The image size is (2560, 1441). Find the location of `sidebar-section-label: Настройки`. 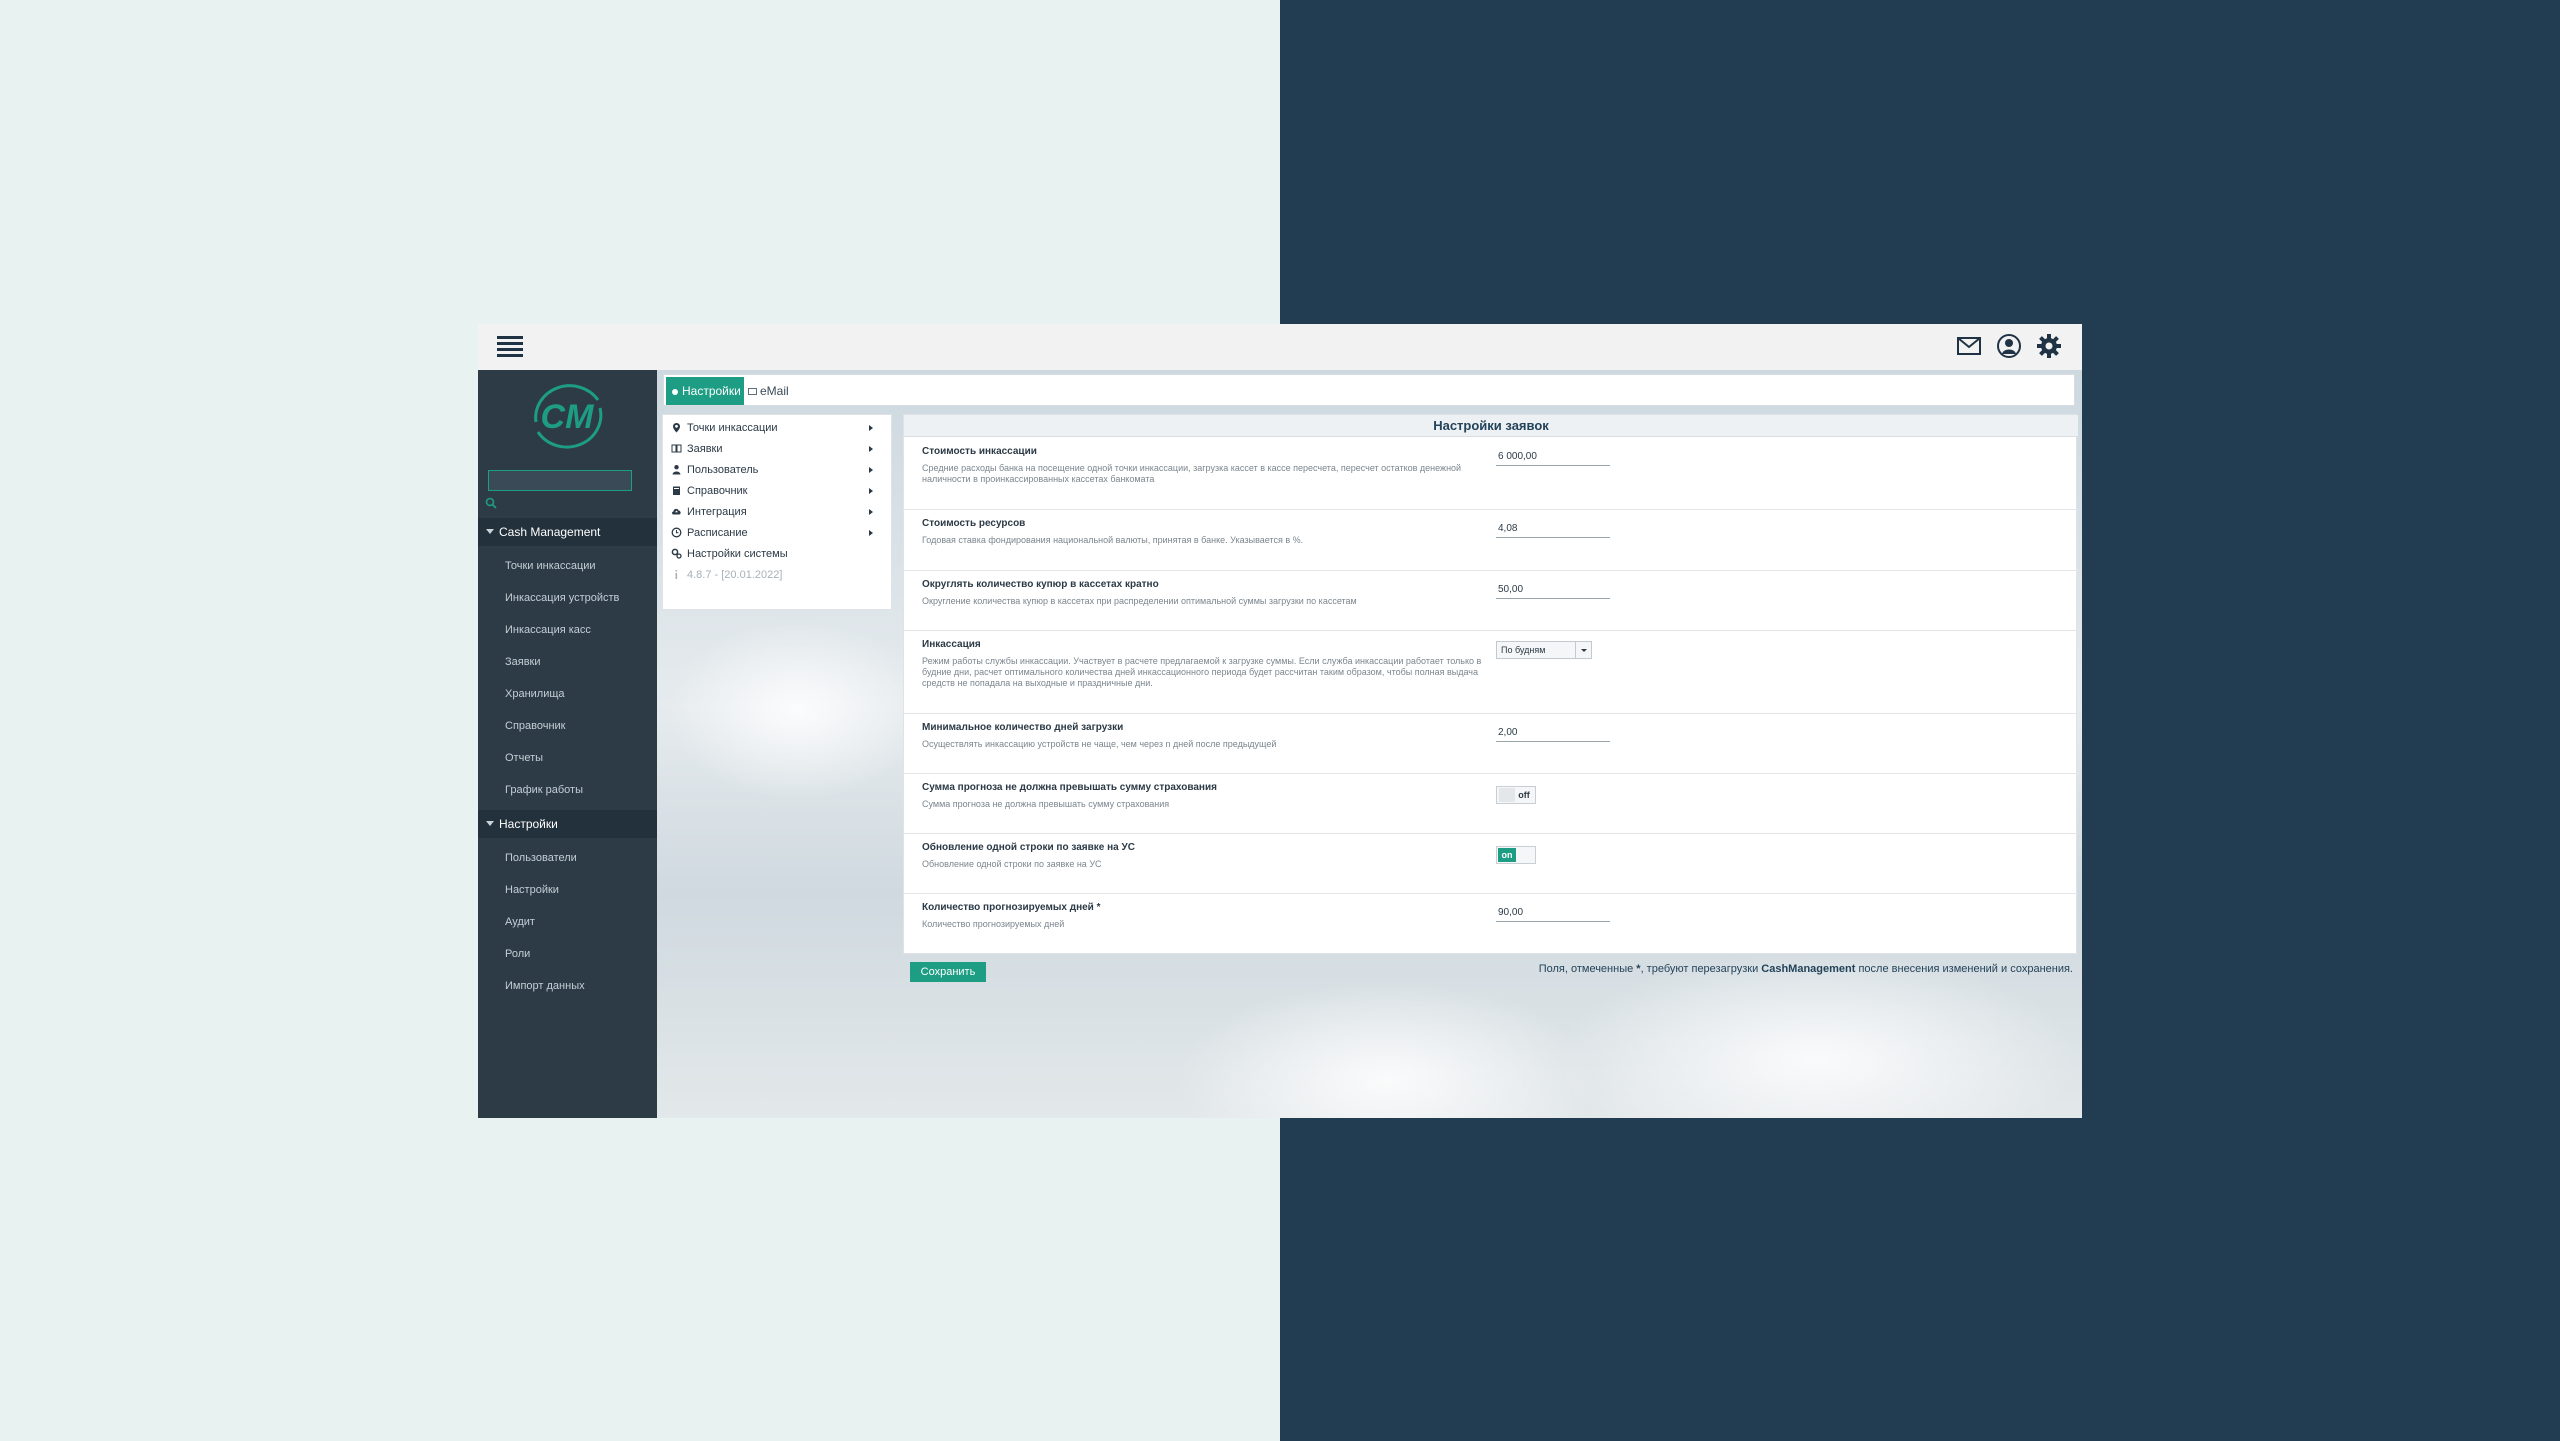

sidebar-section-label: Настройки is located at coordinates (528, 824).